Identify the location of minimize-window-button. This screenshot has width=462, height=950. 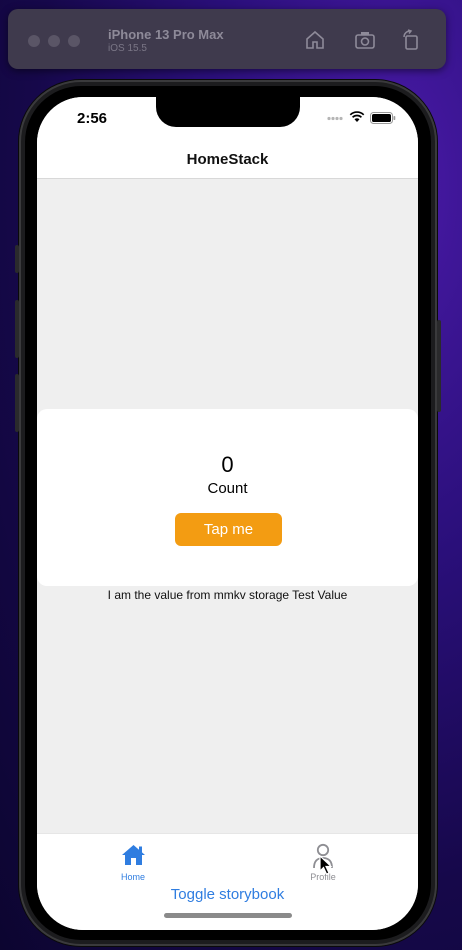
(54, 41).